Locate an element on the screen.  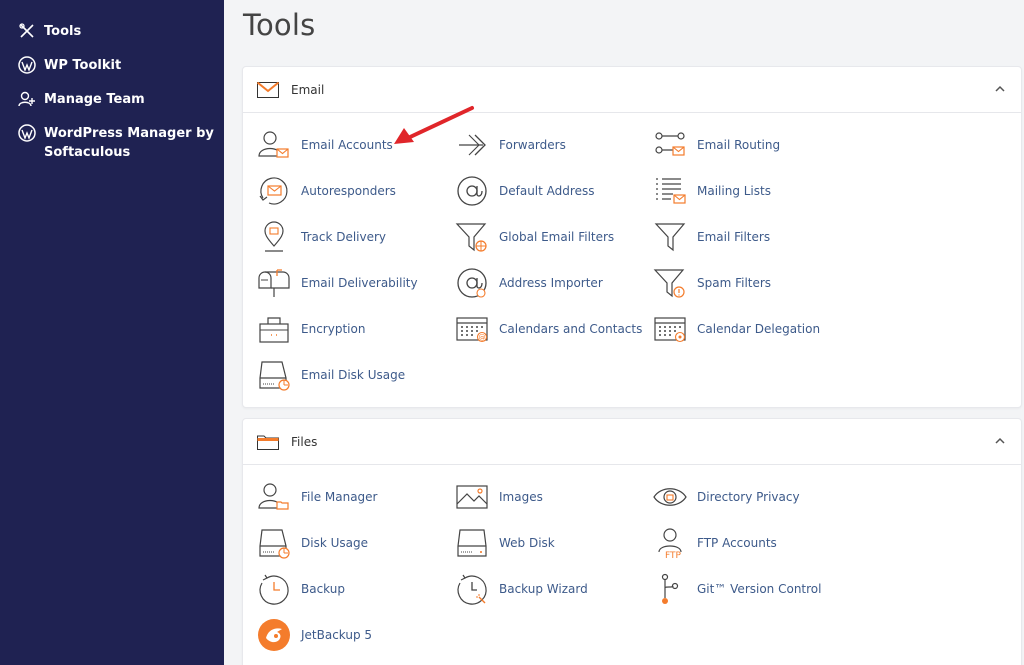
page-title: Tools is located at coordinates (279, 25).